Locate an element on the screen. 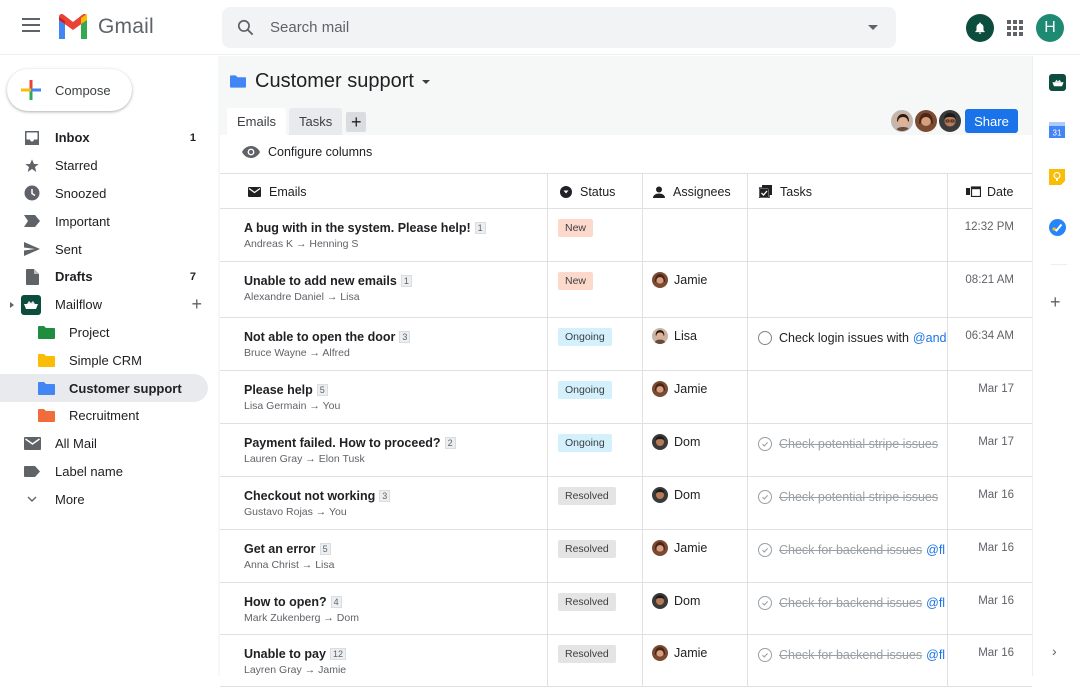 The image size is (1080, 687). status-cell: Resolved is located at coordinates (595, 660).